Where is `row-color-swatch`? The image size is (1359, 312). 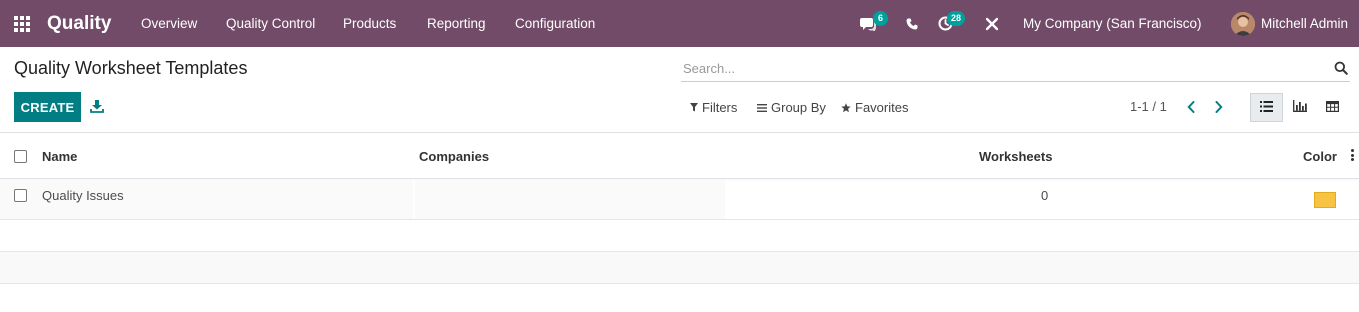
row-color-swatch is located at coordinates (1325, 200).